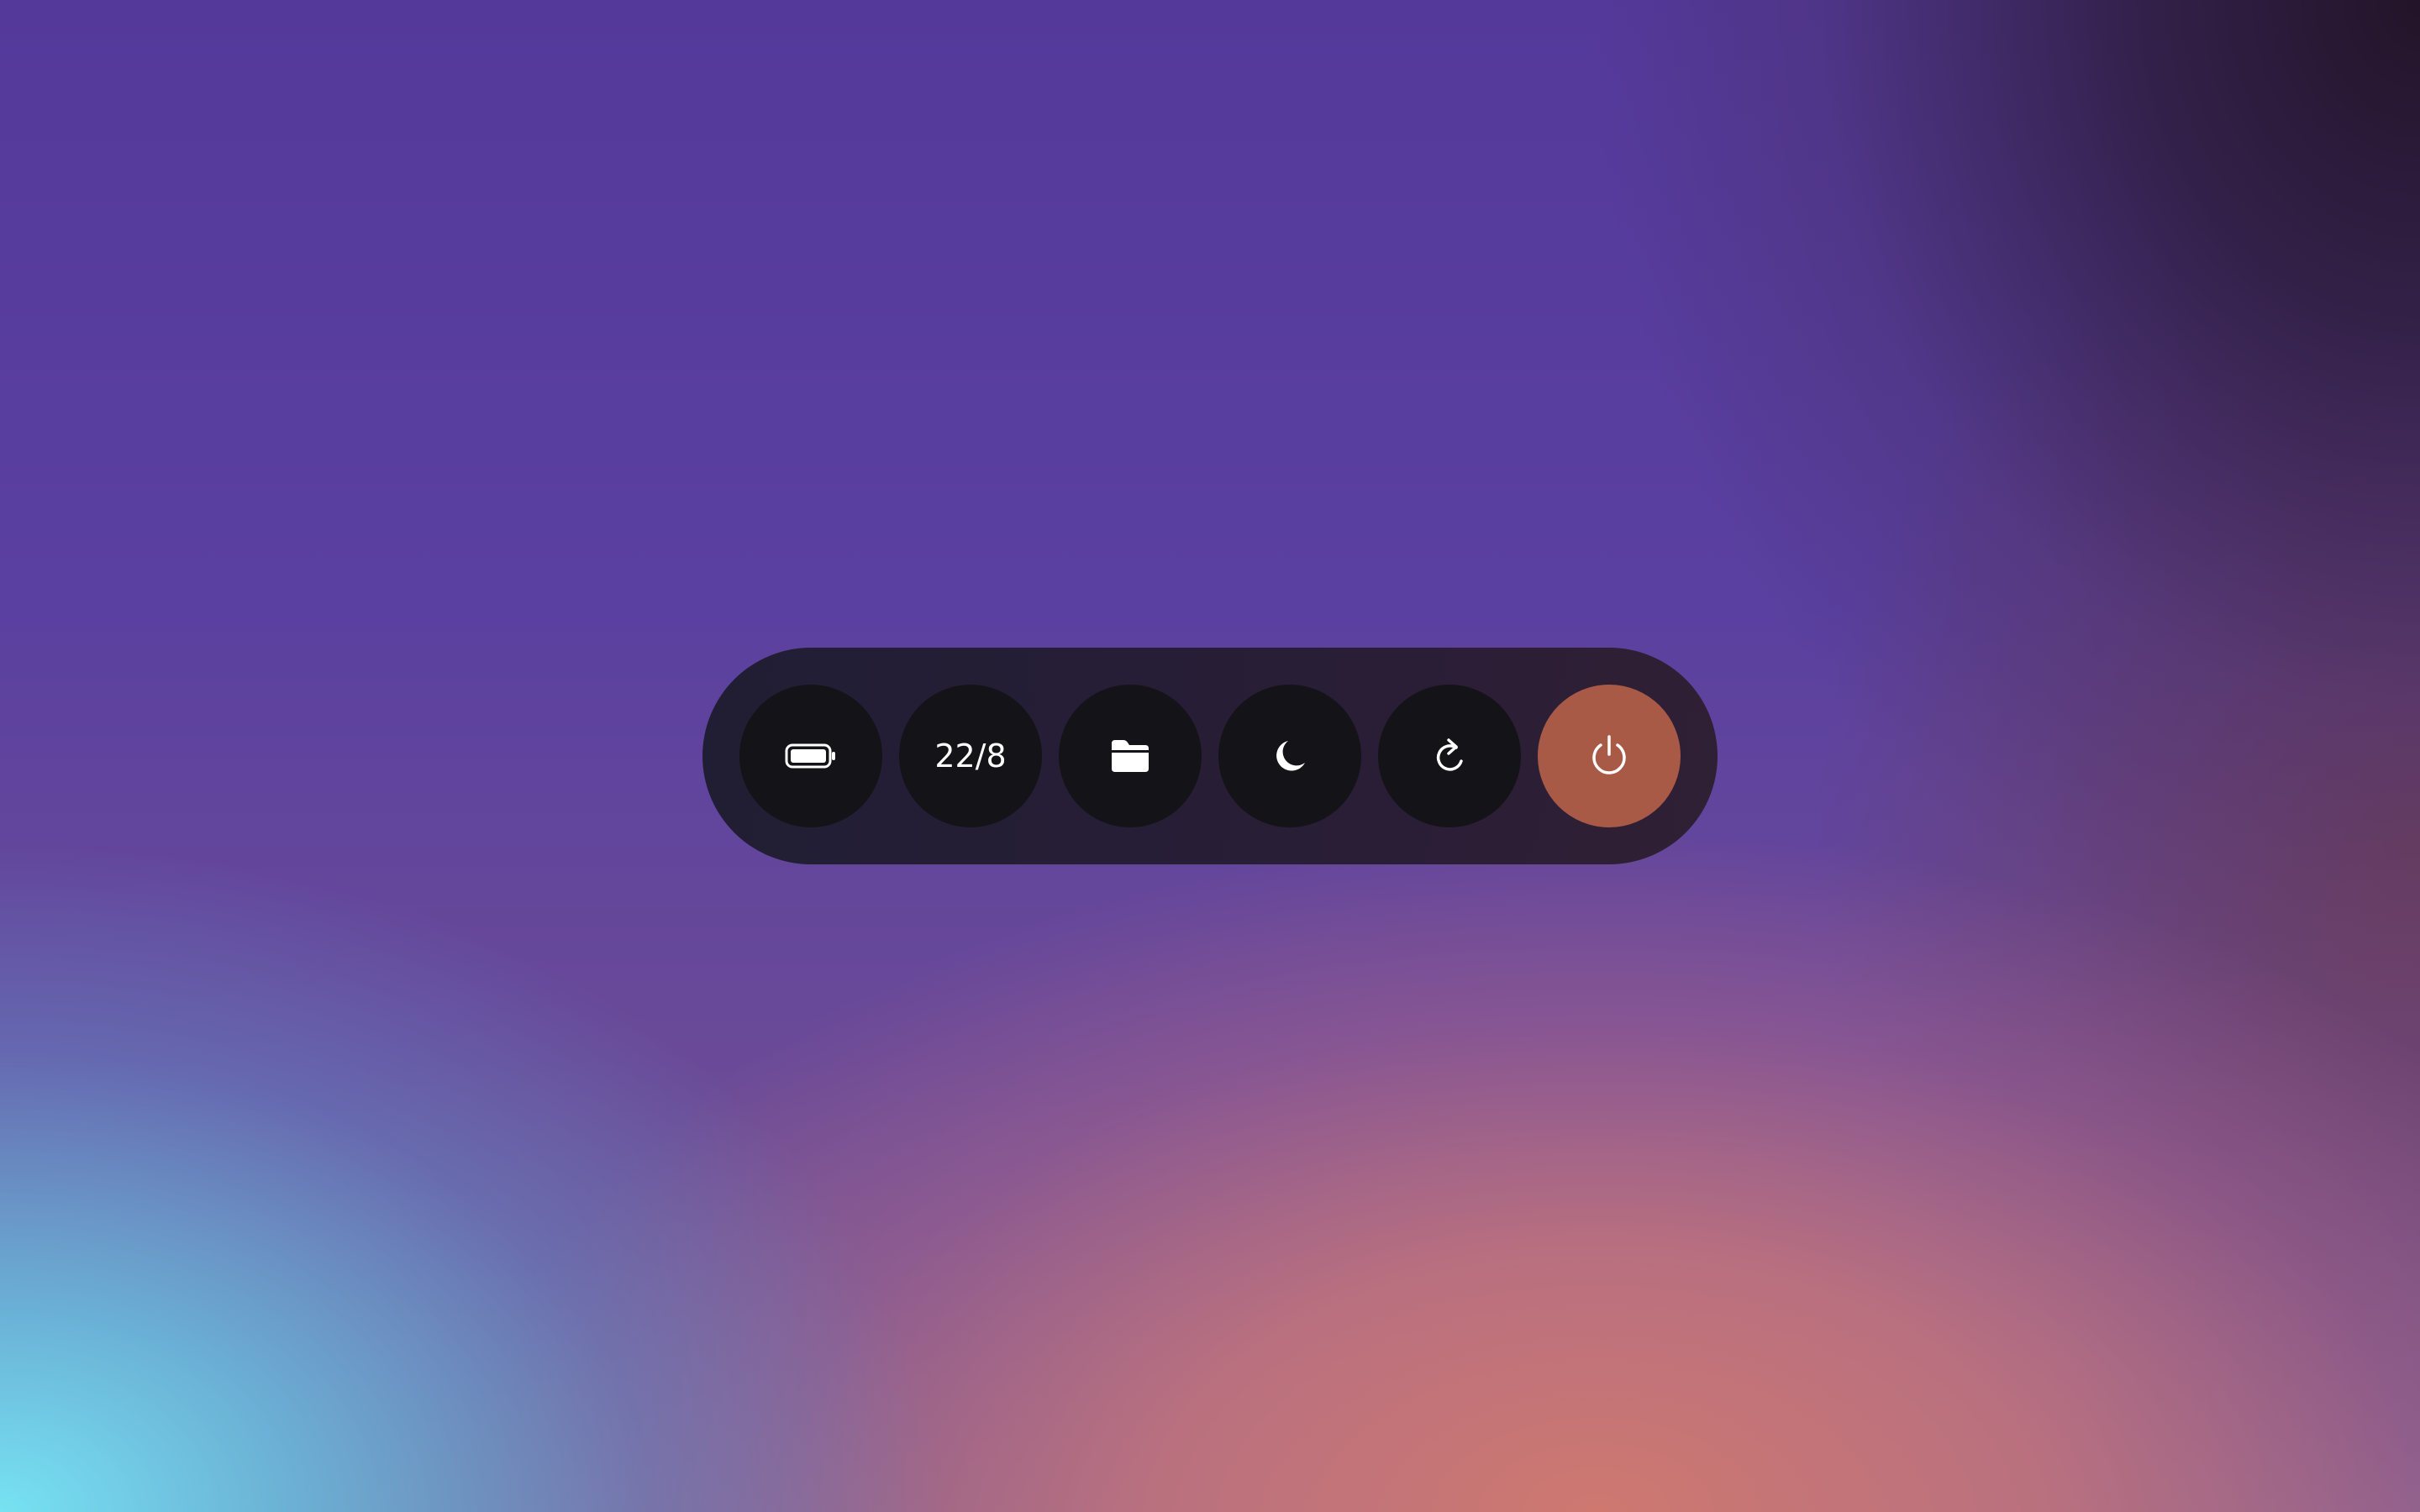 The image size is (2420, 1512). I want to click on restart-button, so click(1449, 756).